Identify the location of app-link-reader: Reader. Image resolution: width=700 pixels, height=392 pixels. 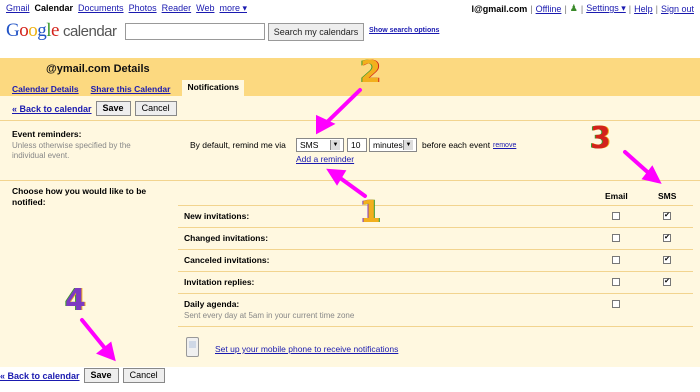
(177, 8).